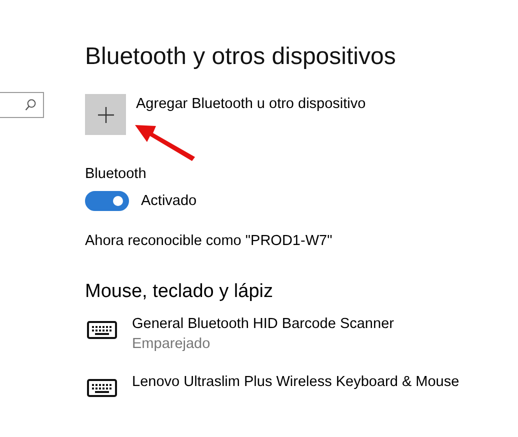 This screenshot has height=437, width=518. What do you see at coordinates (209, 241) in the screenshot?
I see `discoverable-text: Ahora reconocible como "PROD1-W7"` at bounding box center [209, 241].